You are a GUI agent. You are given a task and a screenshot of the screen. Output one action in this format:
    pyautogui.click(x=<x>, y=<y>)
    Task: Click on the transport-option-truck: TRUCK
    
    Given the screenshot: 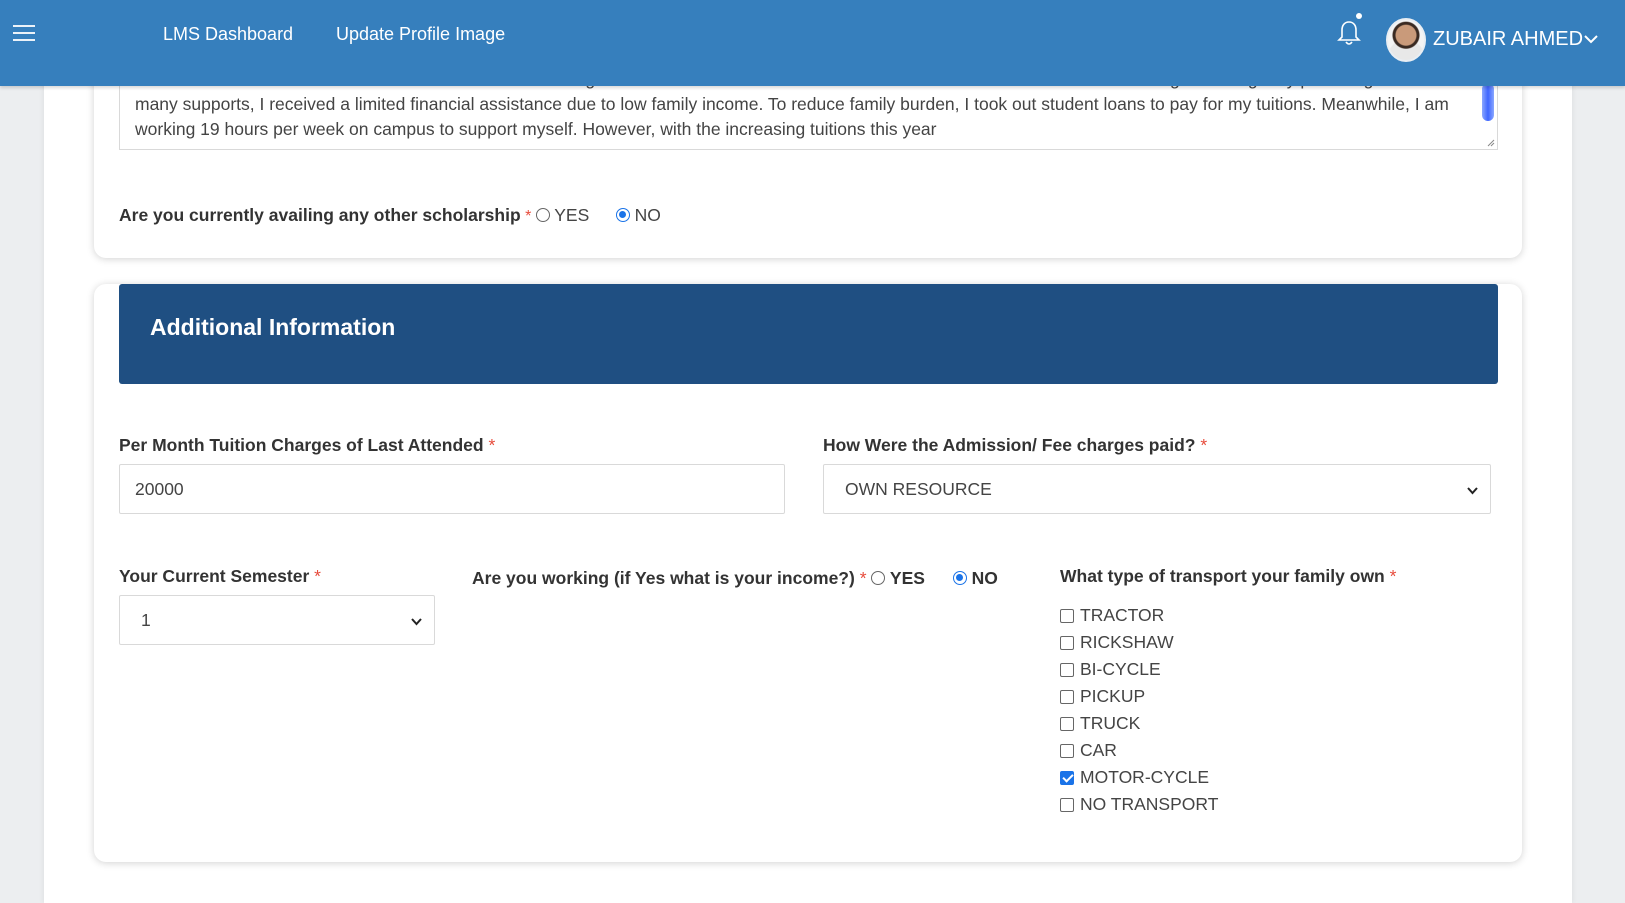 What is the action you would take?
    pyautogui.click(x=1139, y=723)
    